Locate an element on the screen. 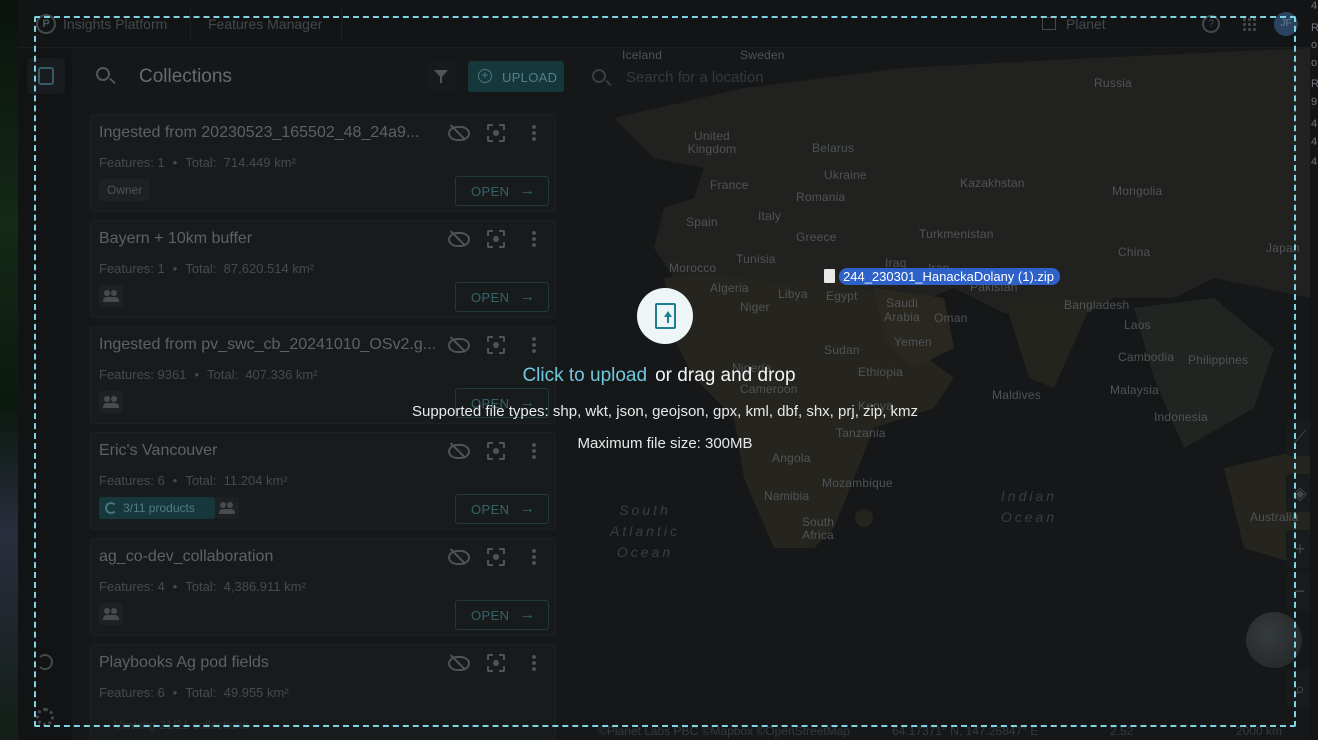  document-upload-icon is located at coordinates (665, 316).